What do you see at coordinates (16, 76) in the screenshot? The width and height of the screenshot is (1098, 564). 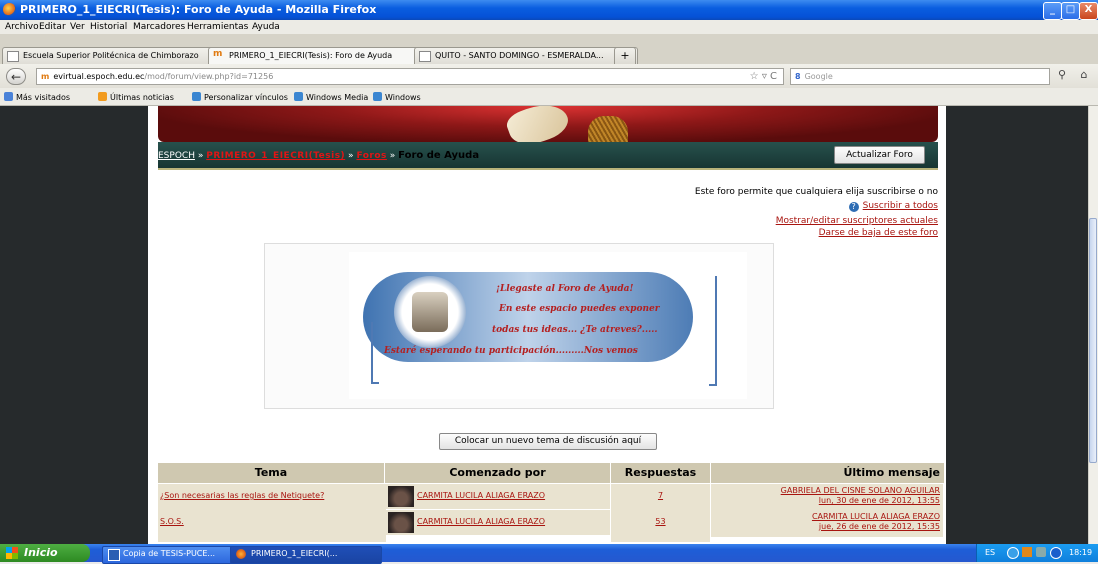 I see `back-button: ←` at bounding box center [16, 76].